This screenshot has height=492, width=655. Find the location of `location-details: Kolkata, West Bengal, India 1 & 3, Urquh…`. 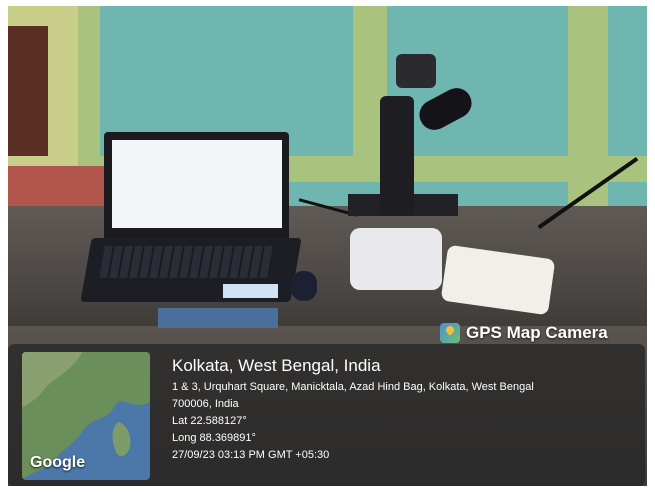

location-details: Kolkata, West Bengal, India 1 & 3, Urquh… is located at coordinates (353, 410).